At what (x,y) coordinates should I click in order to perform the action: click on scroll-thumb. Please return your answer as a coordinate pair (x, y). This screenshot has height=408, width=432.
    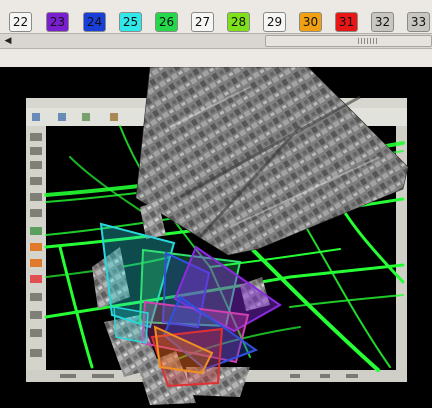
    Looking at the image, I should click on (348, 41).